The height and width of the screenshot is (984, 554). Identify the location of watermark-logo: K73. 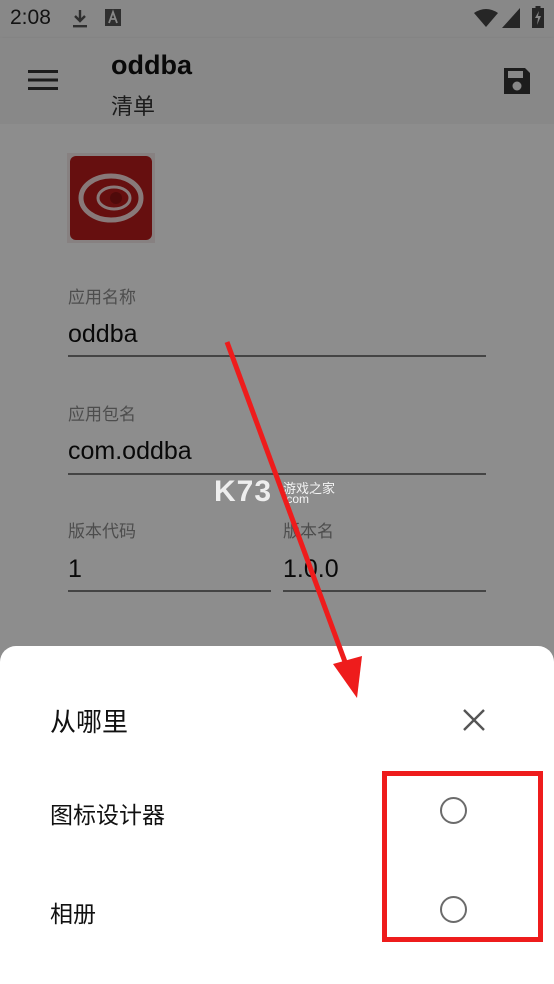
(243, 491).